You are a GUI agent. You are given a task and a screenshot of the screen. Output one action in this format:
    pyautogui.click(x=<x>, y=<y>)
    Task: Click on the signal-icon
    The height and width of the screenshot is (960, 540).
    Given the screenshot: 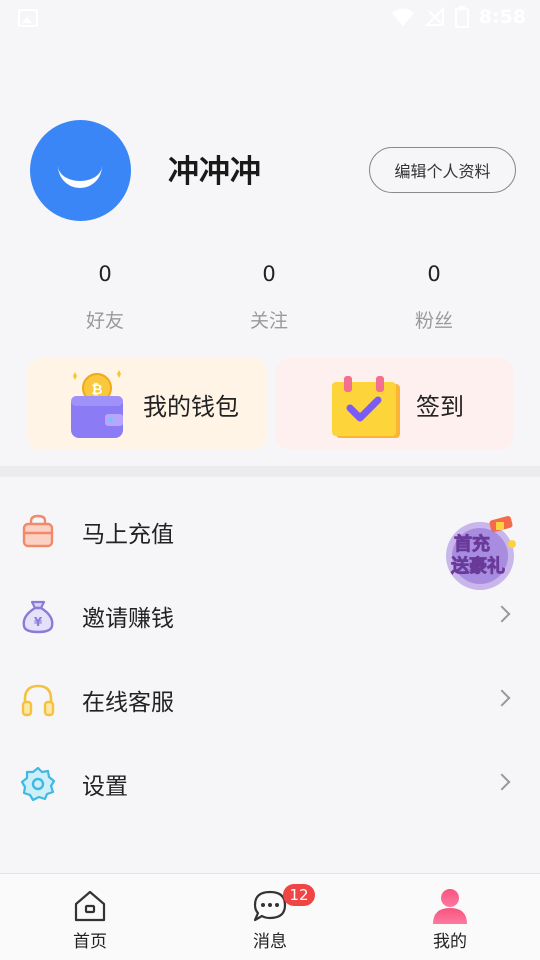 What is the action you would take?
    pyautogui.click(x=434, y=16)
    